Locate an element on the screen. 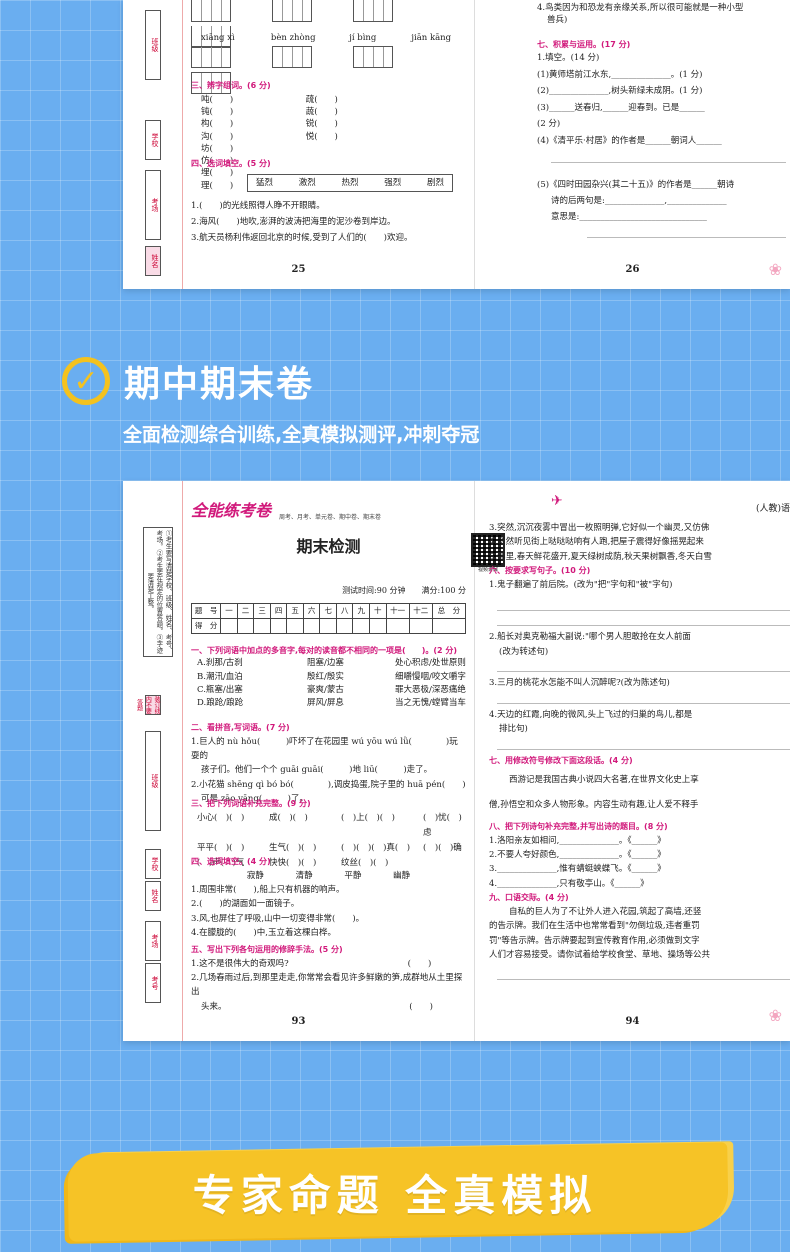 This screenshot has height=1252, width=790. heading-title: 期中期末卷 is located at coordinates (219, 384).